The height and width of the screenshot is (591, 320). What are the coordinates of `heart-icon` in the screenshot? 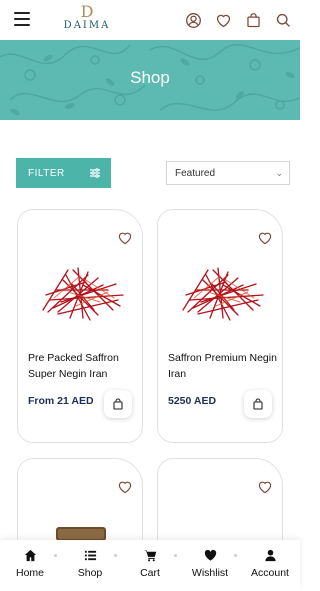 It's located at (210, 555).